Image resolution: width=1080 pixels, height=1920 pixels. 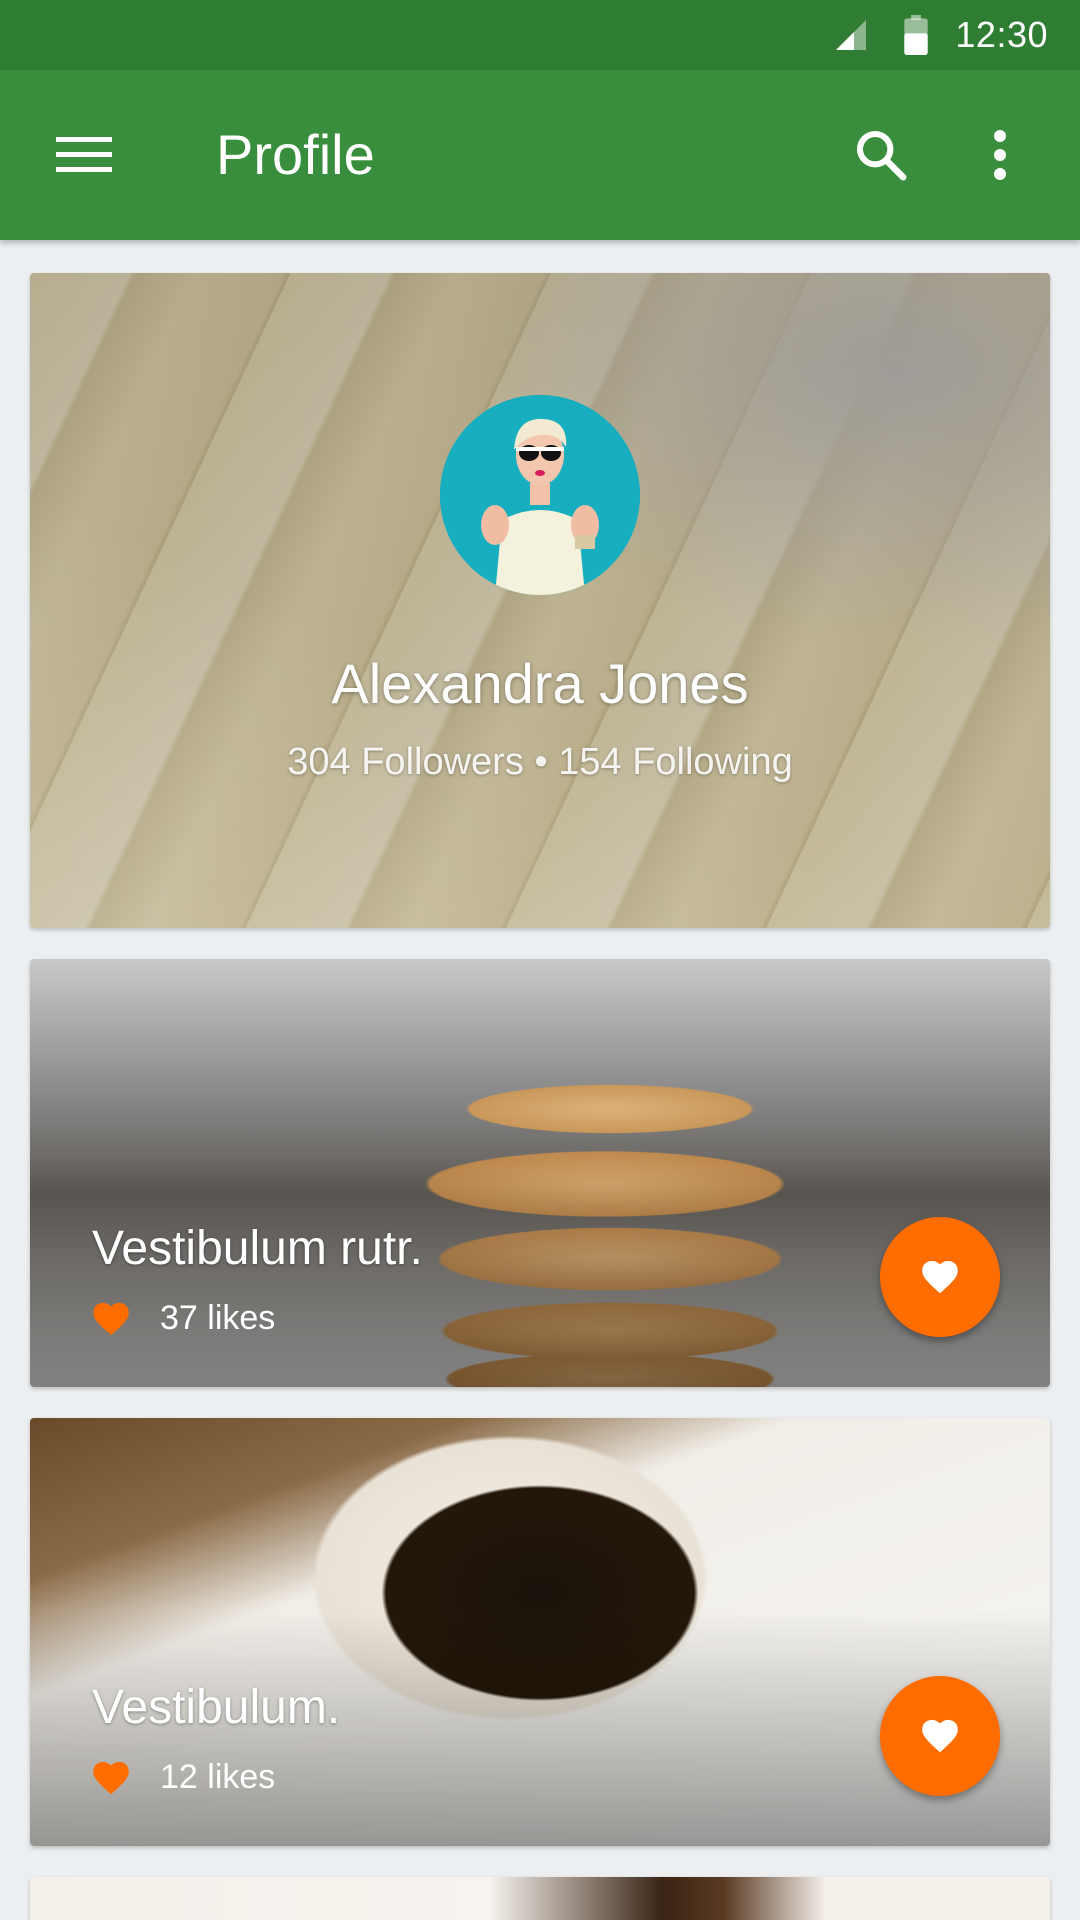 I want to click on app-bar: Profile, so click(x=540, y=155).